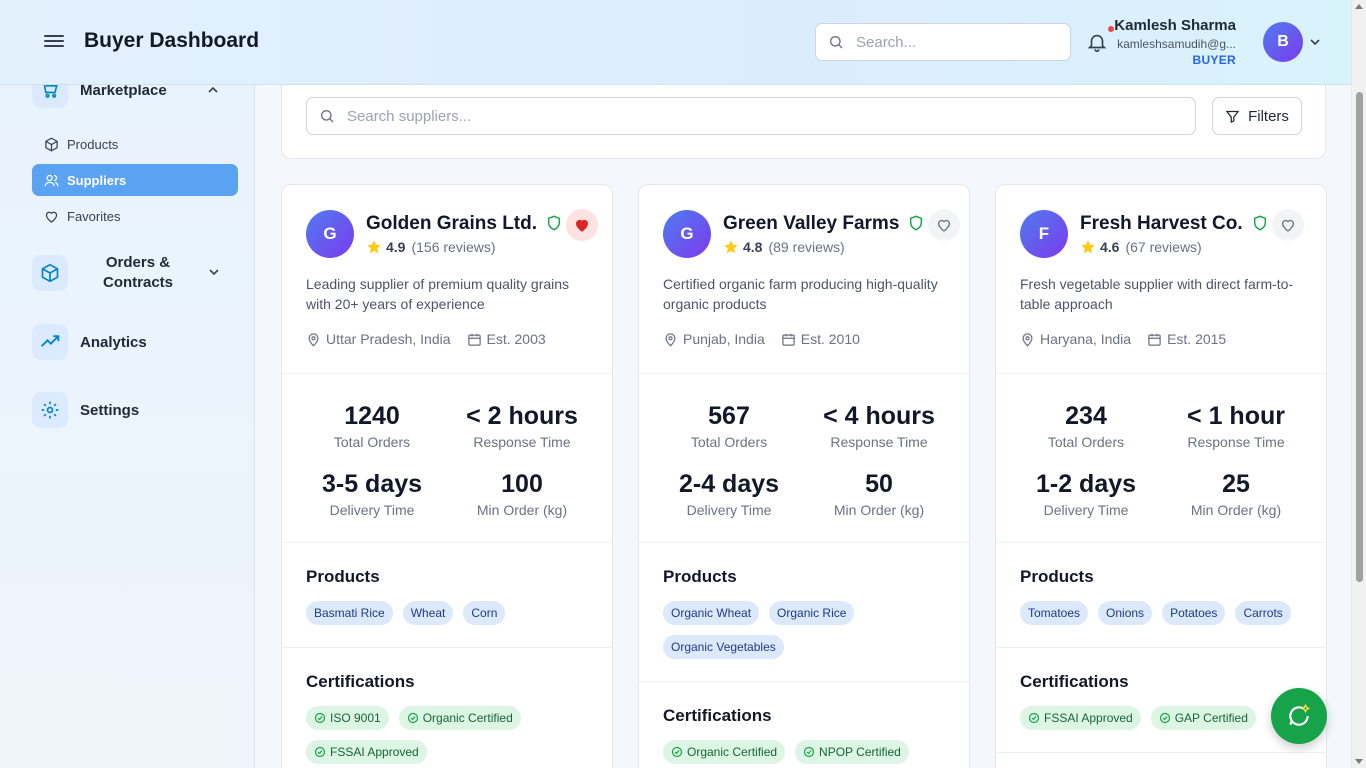 The width and height of the screenshot is (1366, 768). Describe the element at coordinates (1263, 613) in the screenshot. I see `product-tag: Carrots` at that location.